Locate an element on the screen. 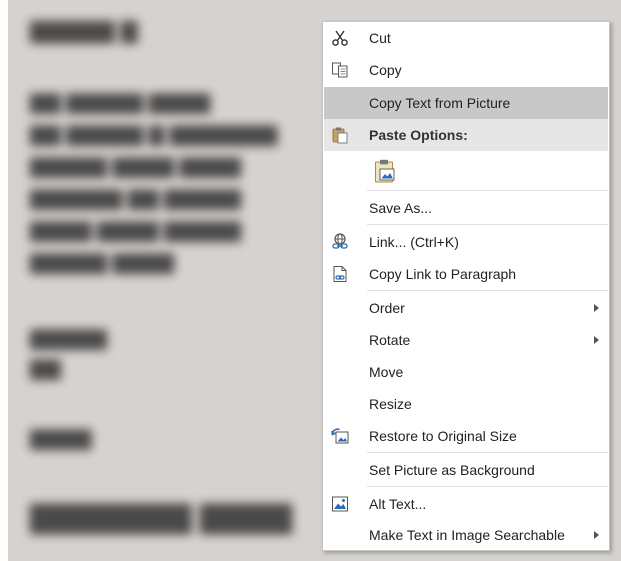 This screenshot has width=621, height=561. link-label: Link... (Ctrl+K) is located at coordinates (414, 242).